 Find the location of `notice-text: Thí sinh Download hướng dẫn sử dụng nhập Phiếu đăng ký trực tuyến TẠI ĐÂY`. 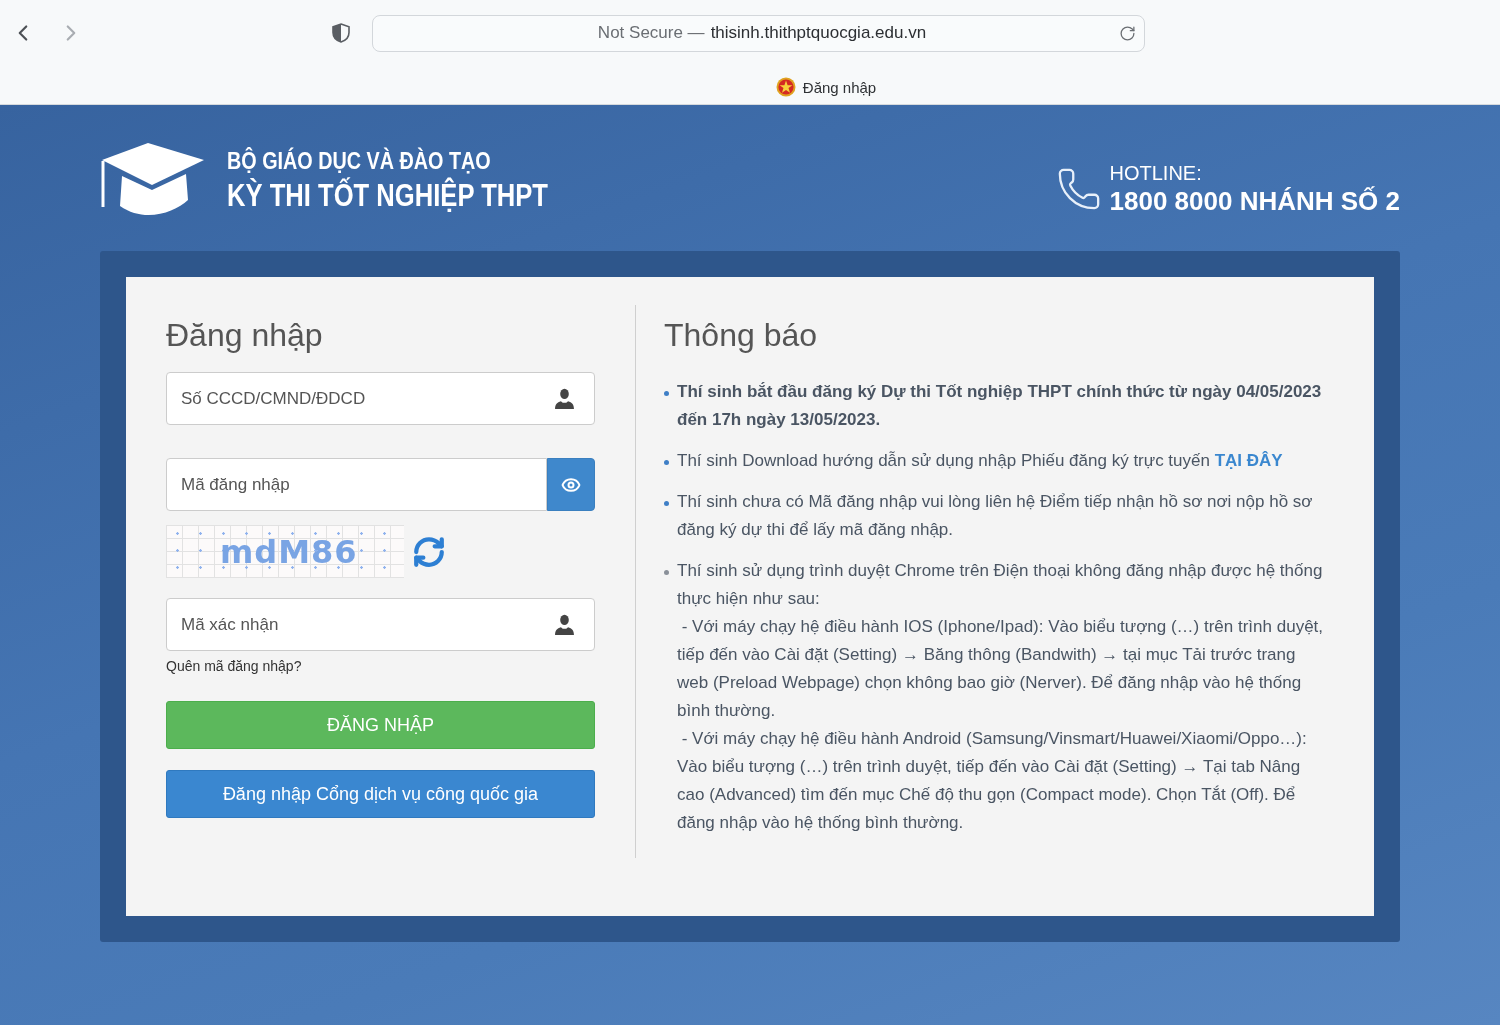

notice-text: Thí sinh Download hướng dẫn sử dụng nhập Phiếu đăng ký trực tuyến TẠI ĐÂY is located at coordinates (980, 461).